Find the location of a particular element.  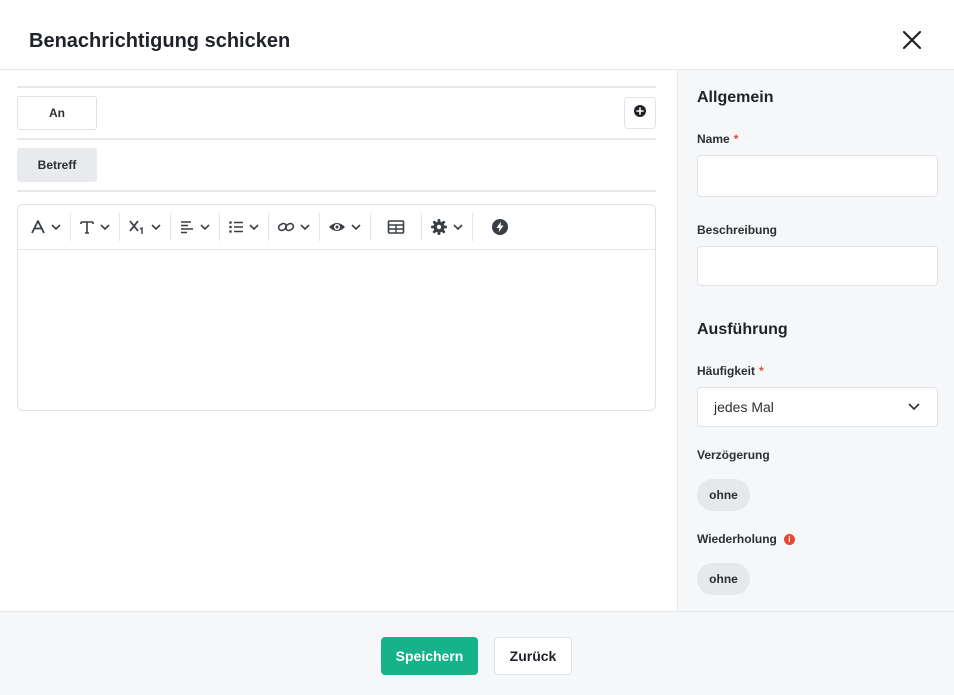

close-icon is located at coordinates (912, 40).